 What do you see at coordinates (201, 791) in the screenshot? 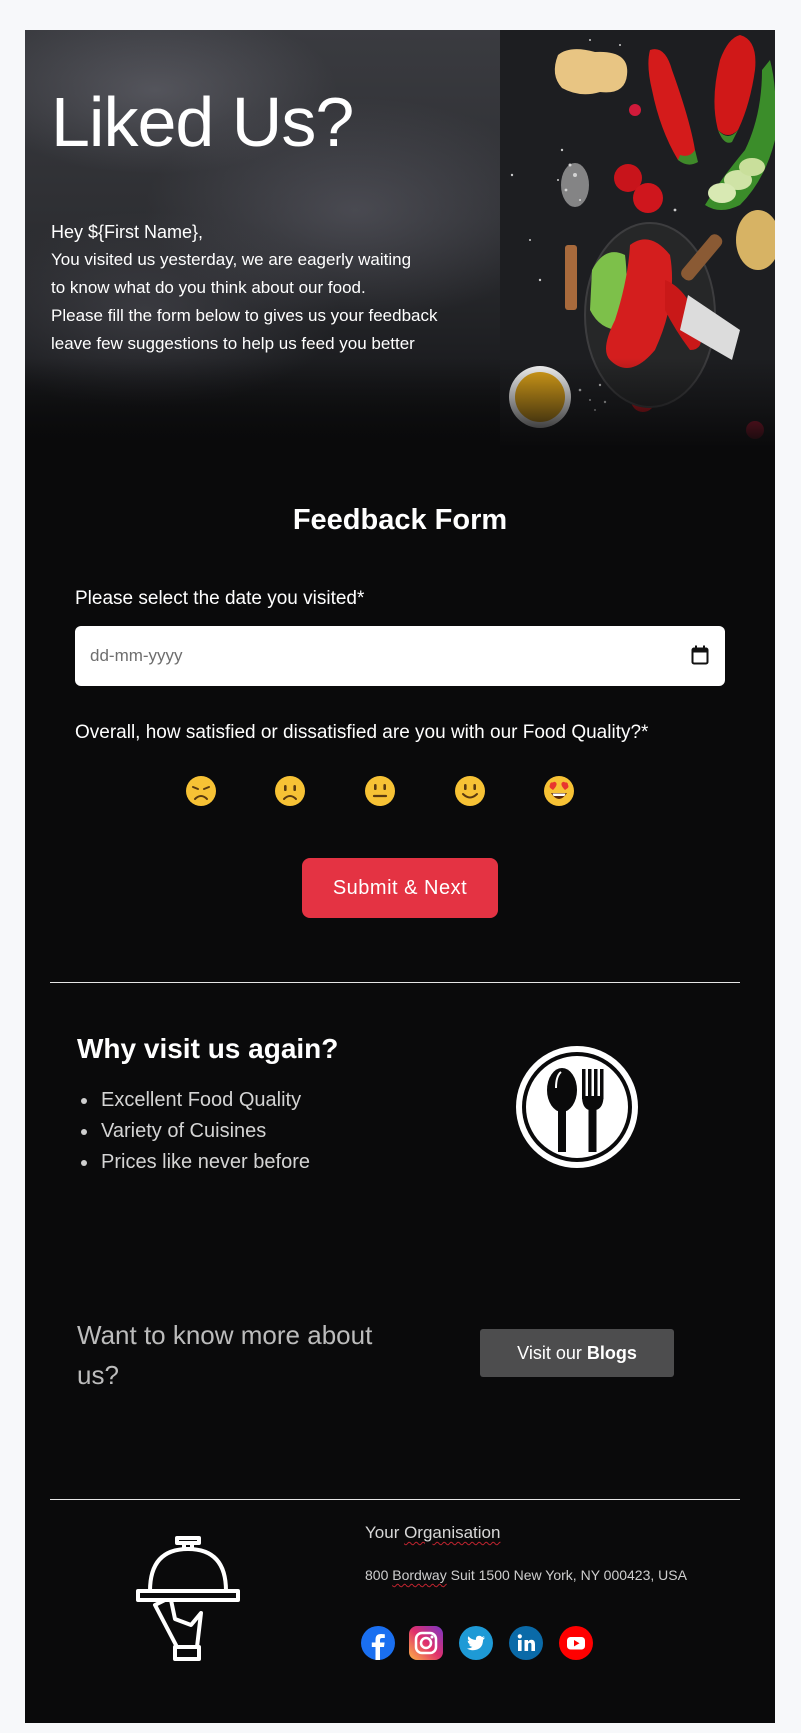
I see `disappointed-face-icon` at bounding box center [201, 791].